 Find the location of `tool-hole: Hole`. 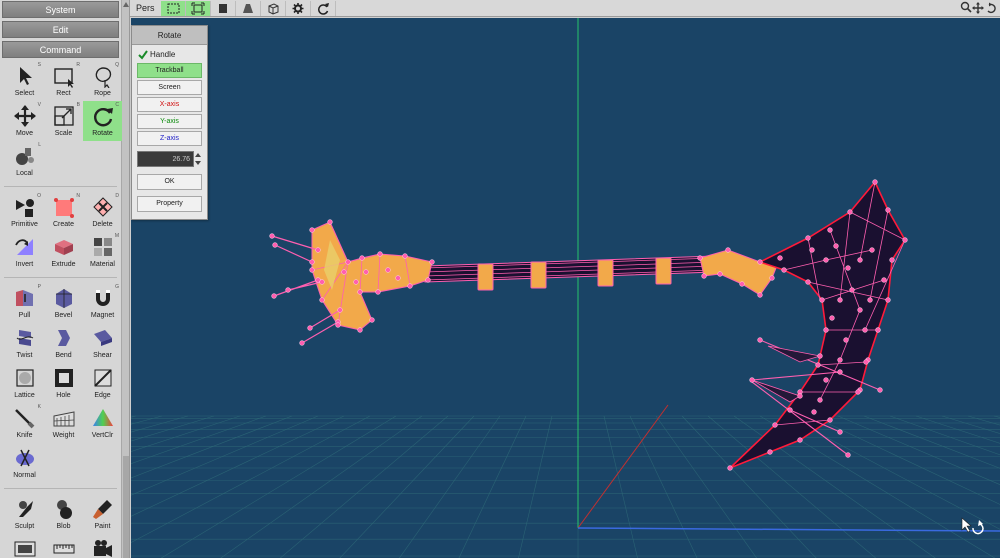

tool-hole: Hole is located at coordinates (63, 383).